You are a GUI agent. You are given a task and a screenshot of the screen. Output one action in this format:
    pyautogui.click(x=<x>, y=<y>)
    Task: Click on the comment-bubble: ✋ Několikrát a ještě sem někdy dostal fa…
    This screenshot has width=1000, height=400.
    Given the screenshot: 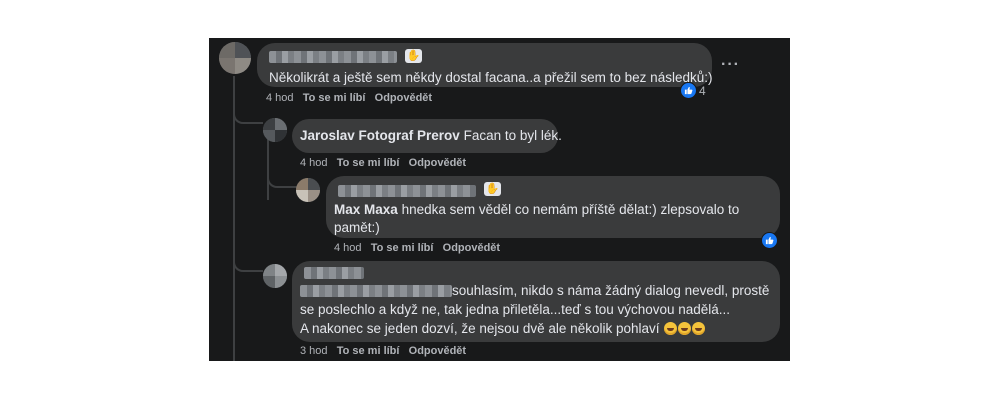 What is the action you would take?
    pyautogui.click(x=484, y=65)
    